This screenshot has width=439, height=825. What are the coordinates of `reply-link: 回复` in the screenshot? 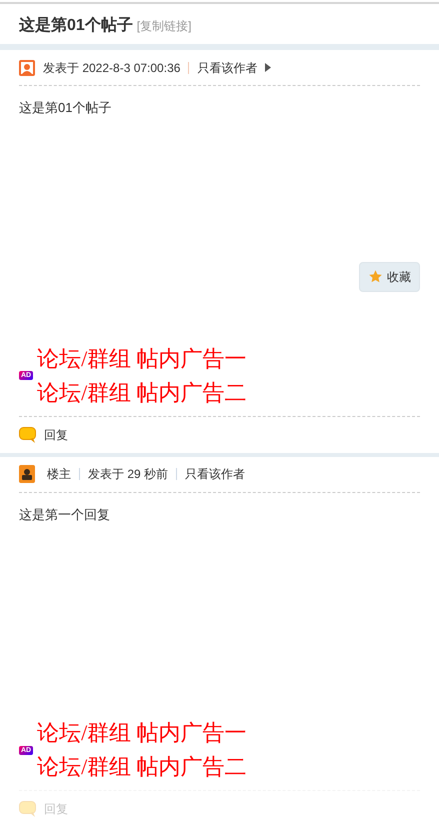 It's located at (56, 435).